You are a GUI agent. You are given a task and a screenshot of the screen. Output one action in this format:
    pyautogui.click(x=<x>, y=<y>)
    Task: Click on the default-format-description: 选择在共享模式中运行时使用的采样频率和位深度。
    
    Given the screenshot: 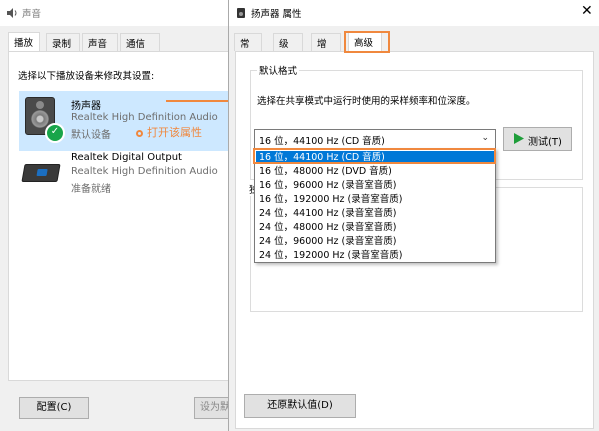 What is the action you would take?
    pyautogui.click(x=366, y=101)
    